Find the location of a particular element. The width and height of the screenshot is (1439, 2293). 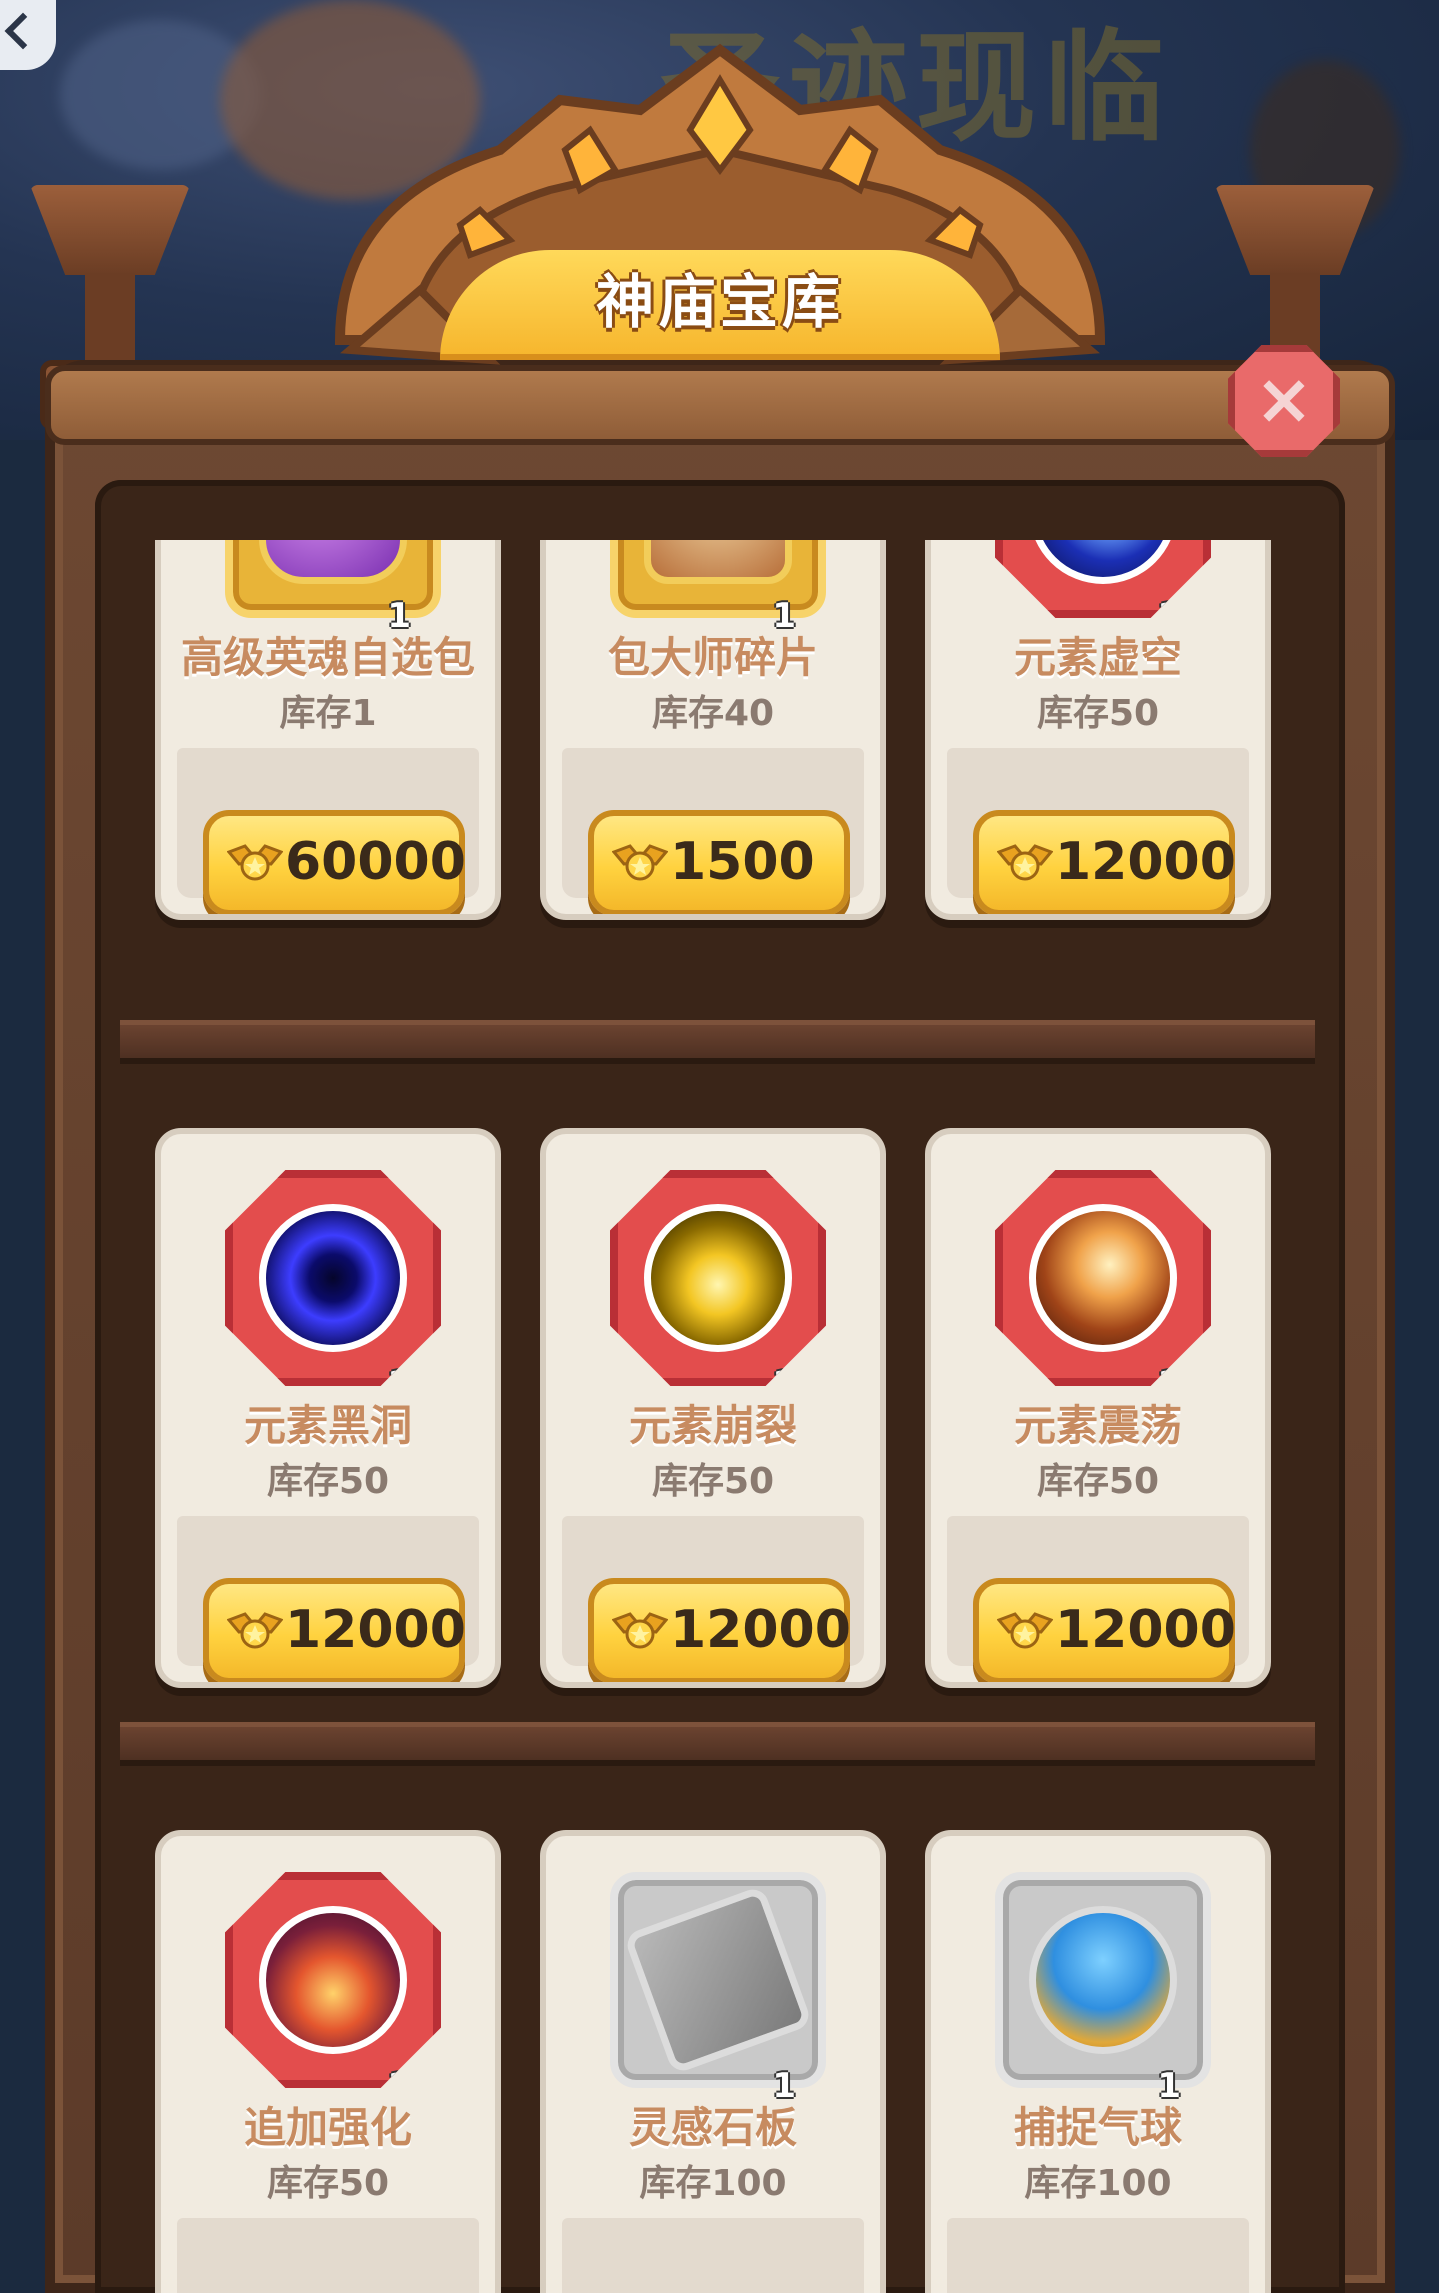

stone-tablet-icon is located at coordinates (718, 1980).